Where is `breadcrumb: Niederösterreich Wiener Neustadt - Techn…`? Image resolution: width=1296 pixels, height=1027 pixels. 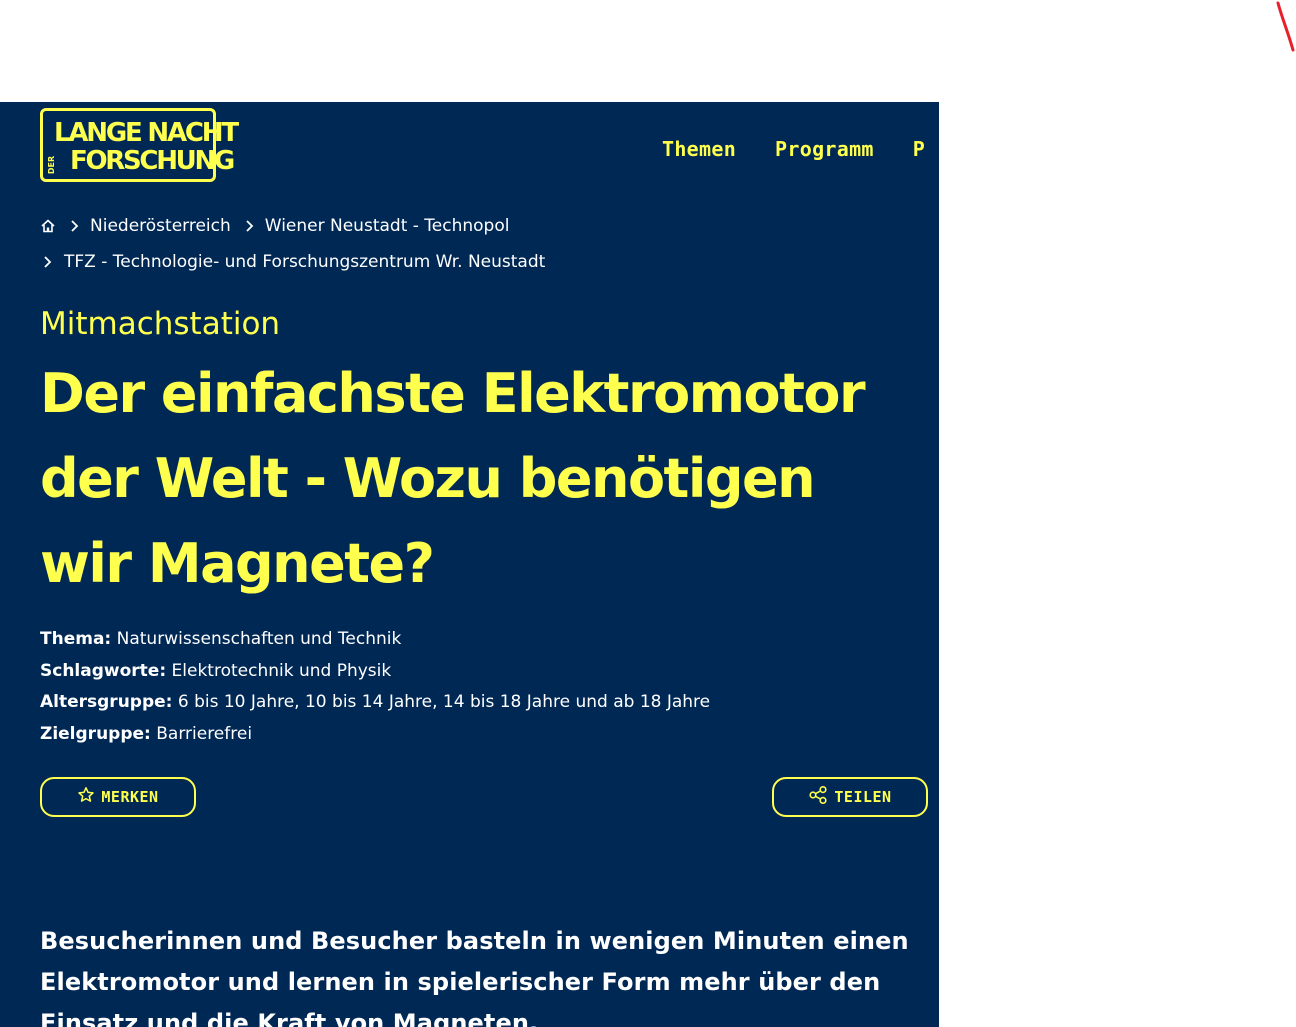
breadcrumb: Niederösterreich Wiener Neustadt - Techn… is located at coordinates (274, 226).